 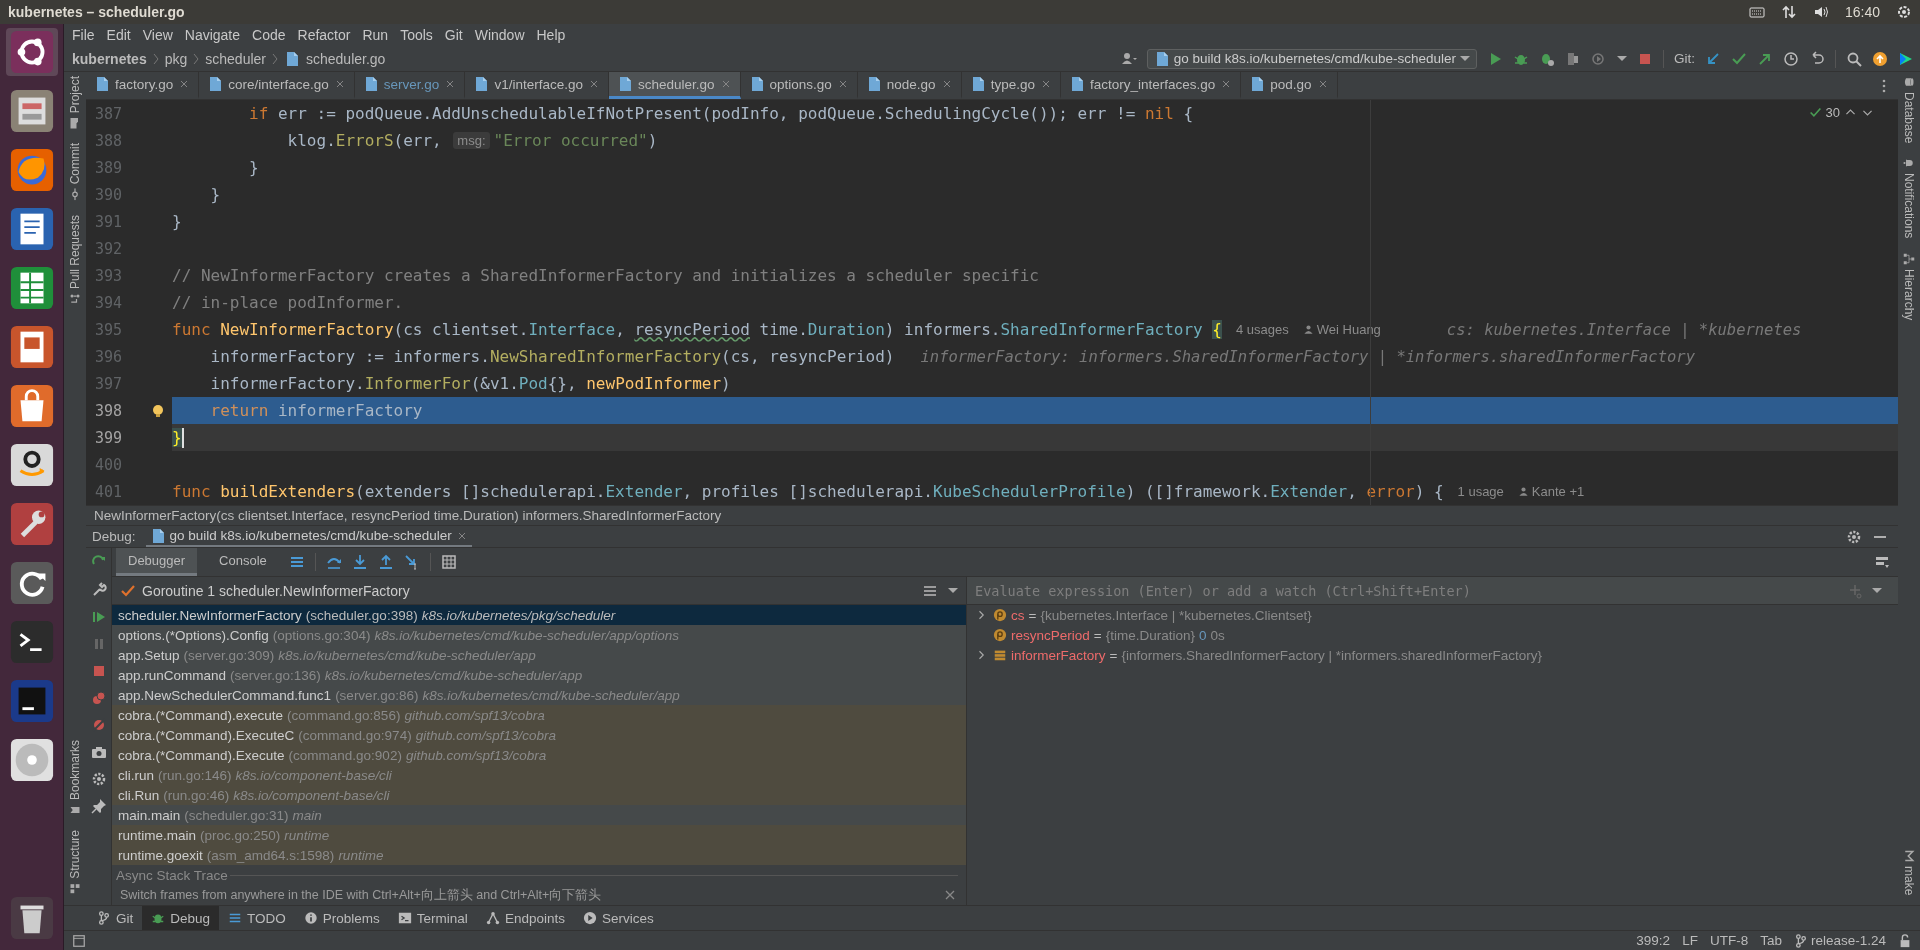 What do you see at coordinates (115, 918) in the screenshot?
I see `tool-window-tab: Git` at bounding box center [115, 918].